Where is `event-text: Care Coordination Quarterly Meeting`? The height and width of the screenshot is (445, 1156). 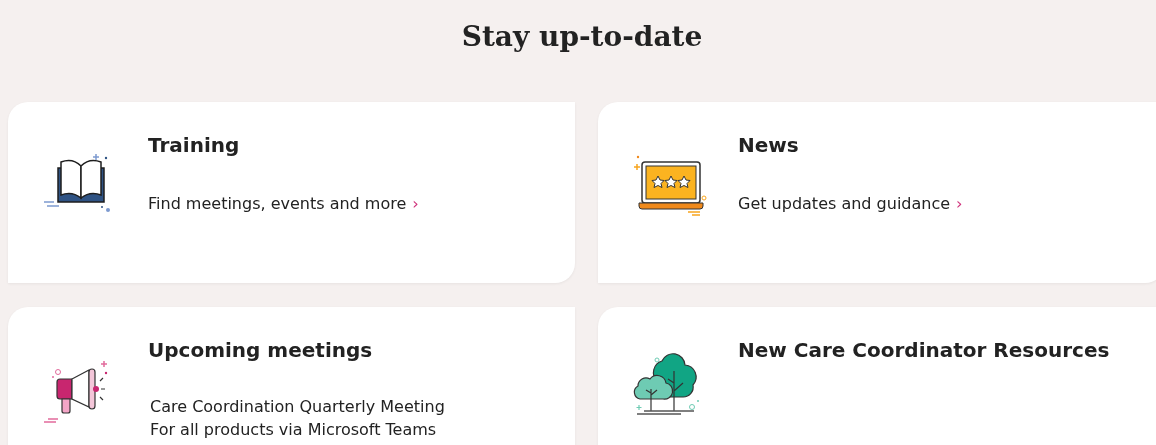 event-text: Care Coordination Quarterly Meeting is located at coordinates (297, 407).